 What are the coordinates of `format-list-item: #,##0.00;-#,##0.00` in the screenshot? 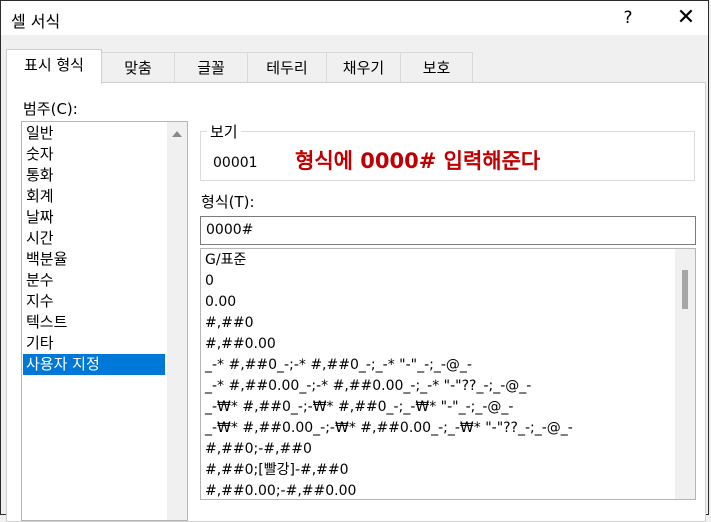 It's located at (280, 490).